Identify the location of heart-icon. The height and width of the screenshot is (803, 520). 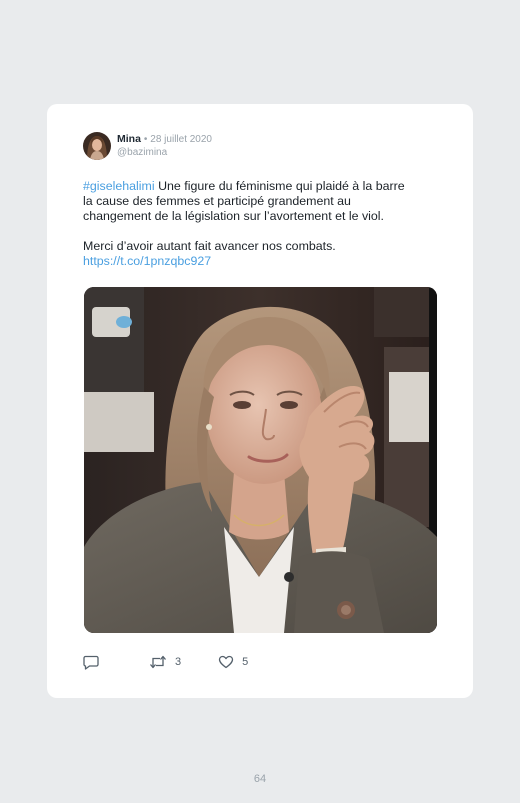
(226, 662).